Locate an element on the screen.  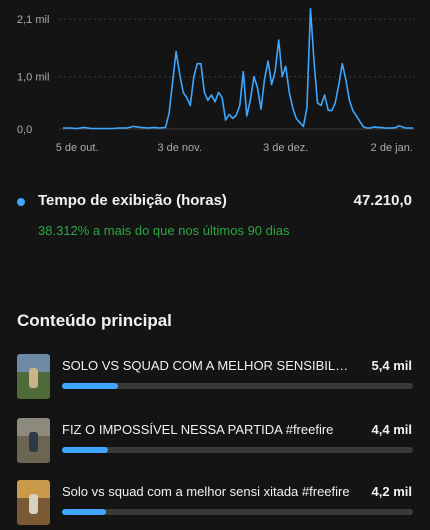
x-tick-label: 2 de jan. is located at coordinates (392, 148).